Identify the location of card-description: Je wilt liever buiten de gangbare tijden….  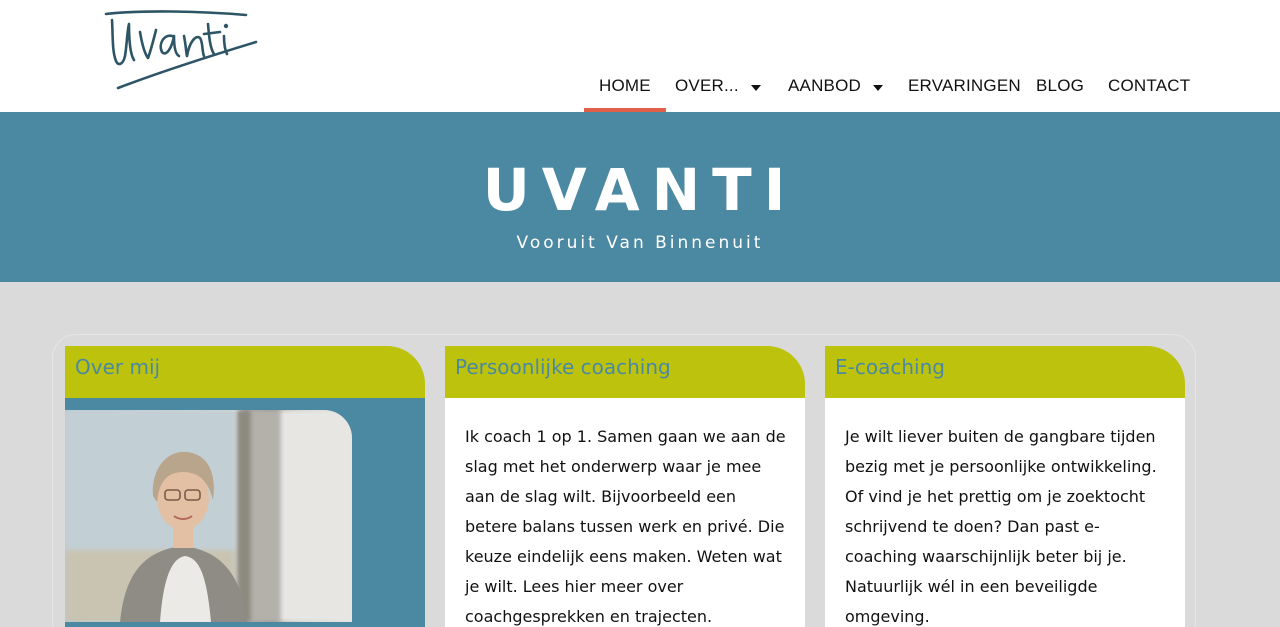
(1001, 526).